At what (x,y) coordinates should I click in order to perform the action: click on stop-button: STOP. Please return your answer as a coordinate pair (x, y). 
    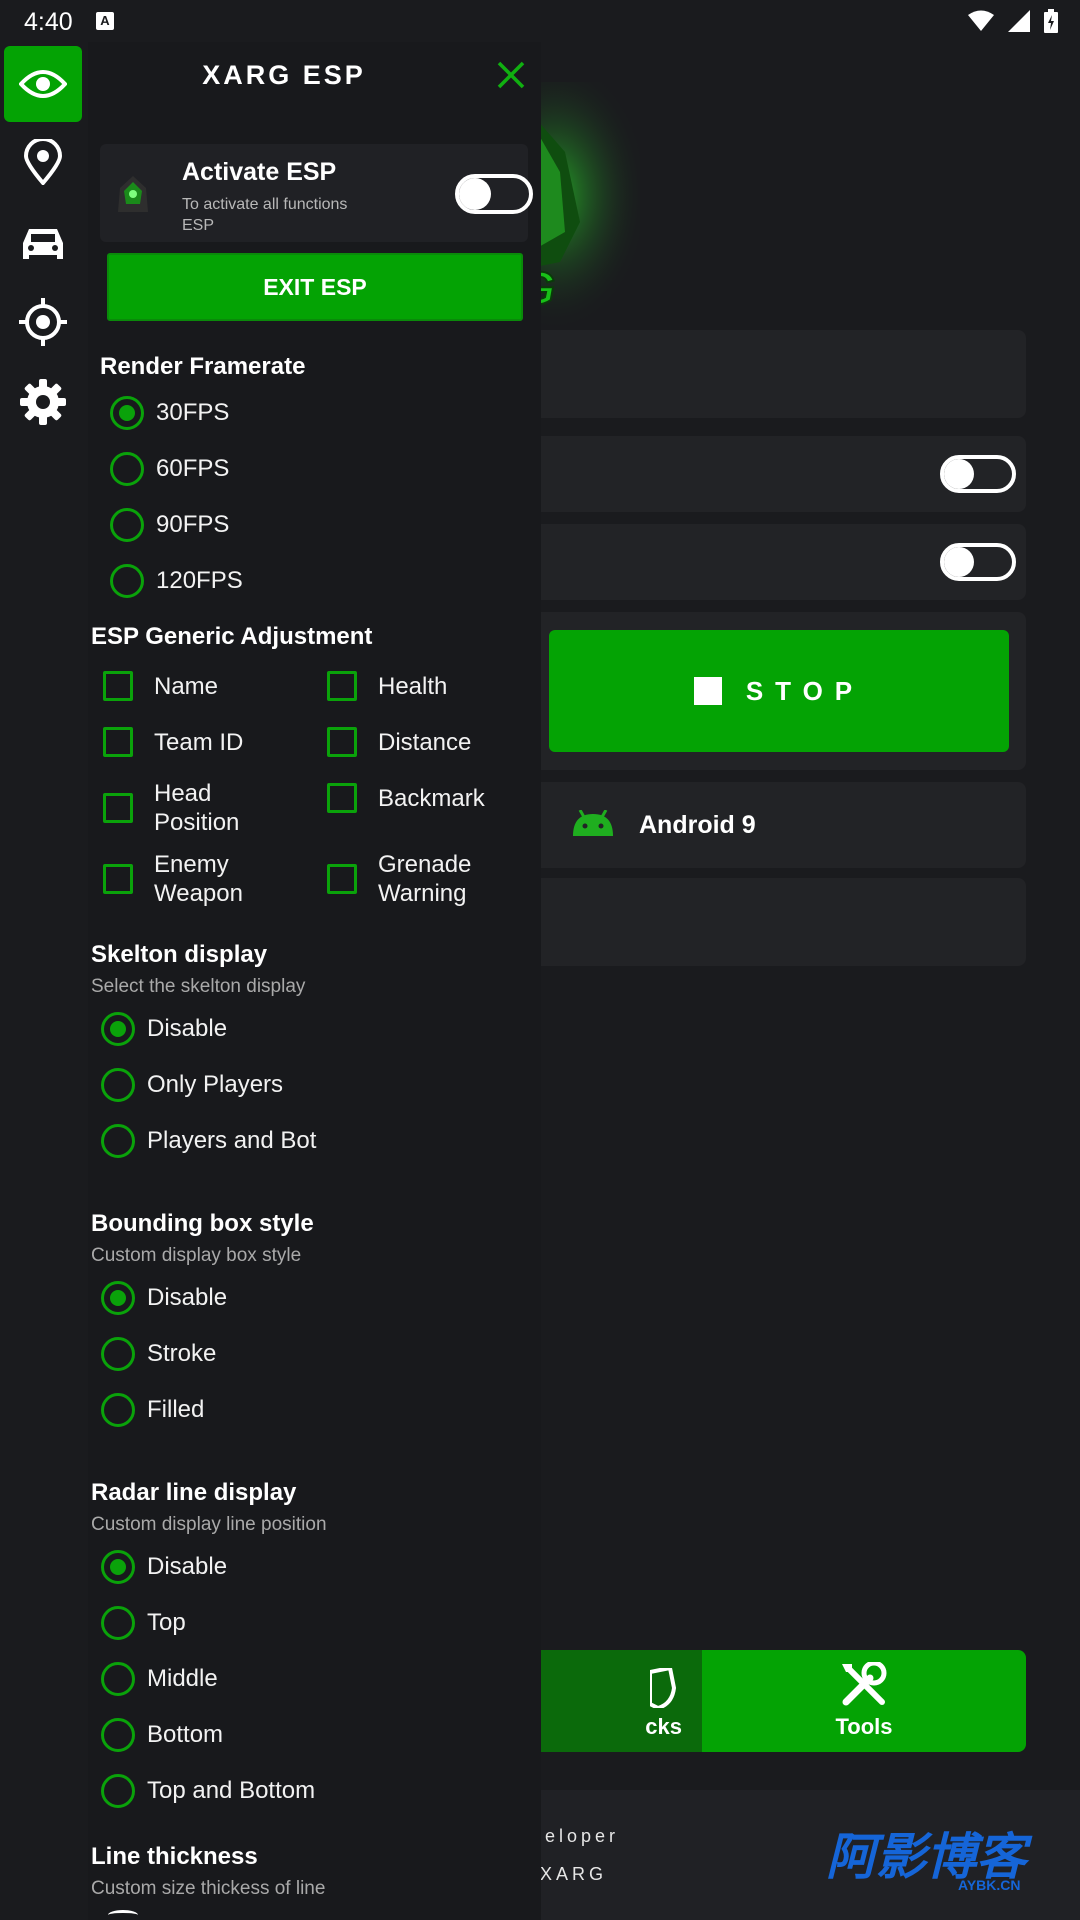
    Looking at the image, I should click on (779, 691).